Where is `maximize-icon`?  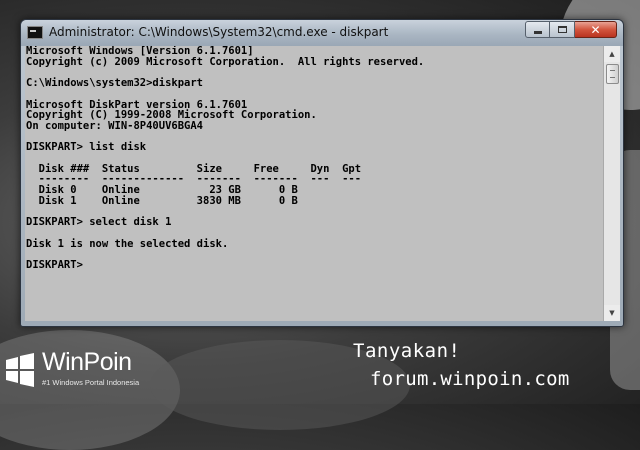
maximize-icon is located at coordinates (562, 29).